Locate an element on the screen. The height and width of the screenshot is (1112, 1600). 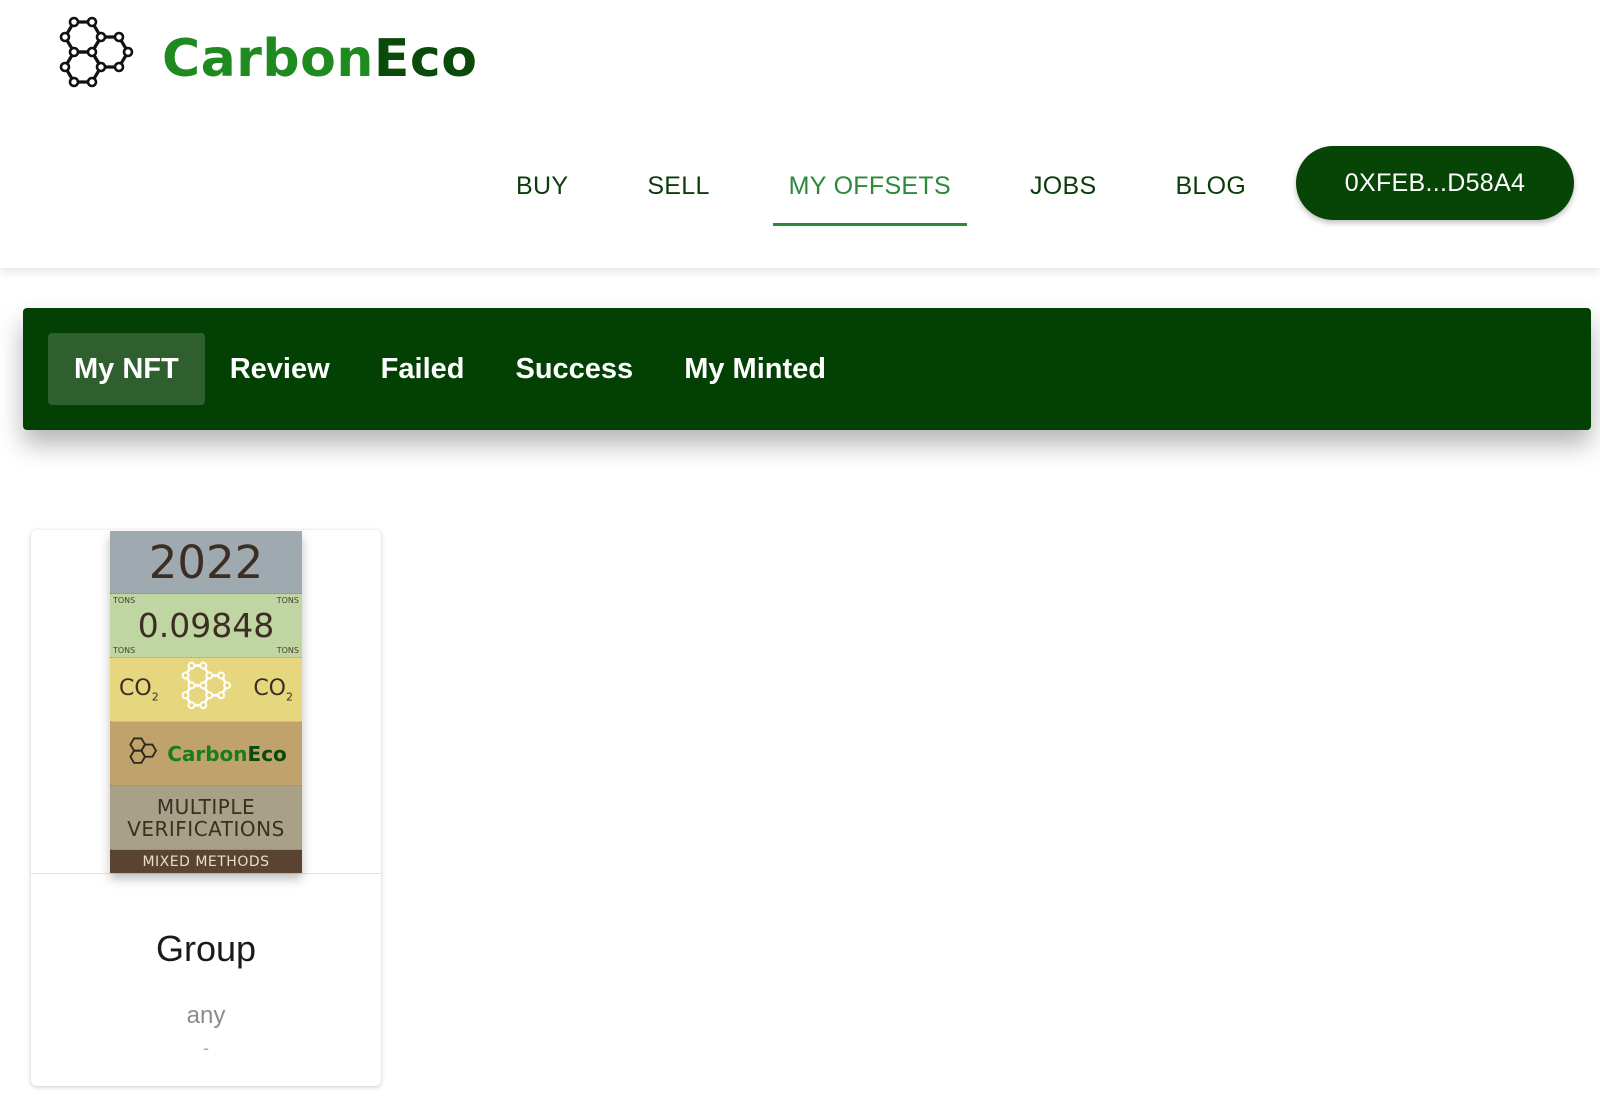
brand-logo: CarbonEco is located at coordinates (264, 59).